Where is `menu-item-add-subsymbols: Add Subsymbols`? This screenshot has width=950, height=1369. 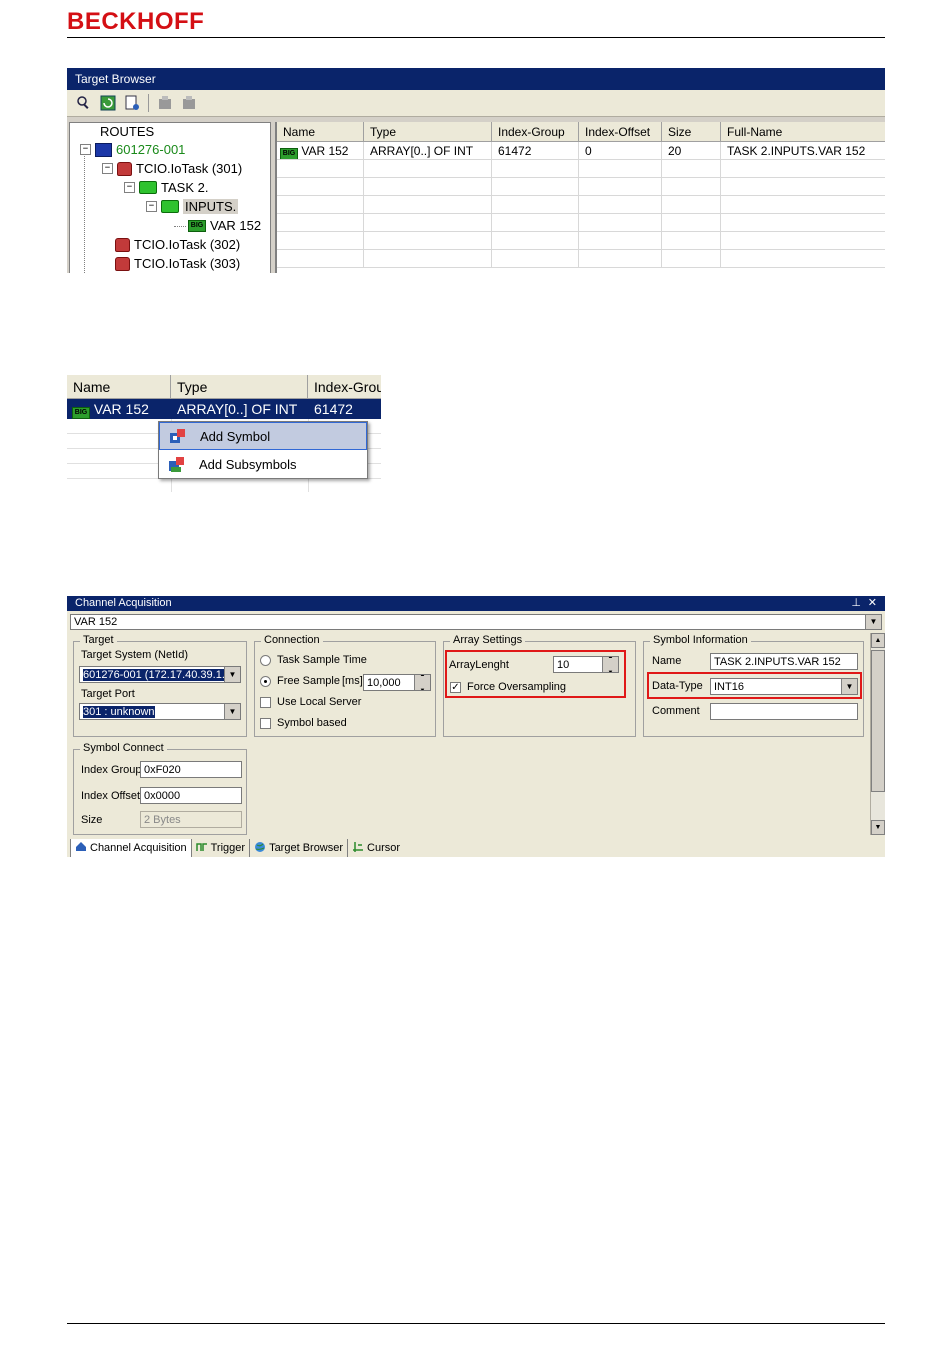 menu-item-add-subsymbols: Add Subsymbols is located at coordinates (263, 464).